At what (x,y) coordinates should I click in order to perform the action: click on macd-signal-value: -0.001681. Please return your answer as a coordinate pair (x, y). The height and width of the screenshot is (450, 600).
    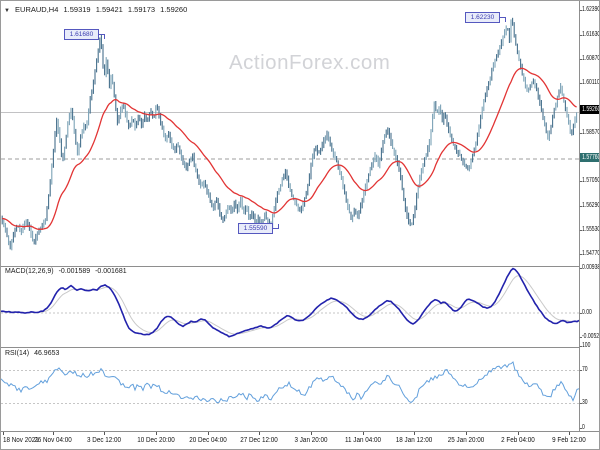
    Looking at the image, I should click on (111, 271).